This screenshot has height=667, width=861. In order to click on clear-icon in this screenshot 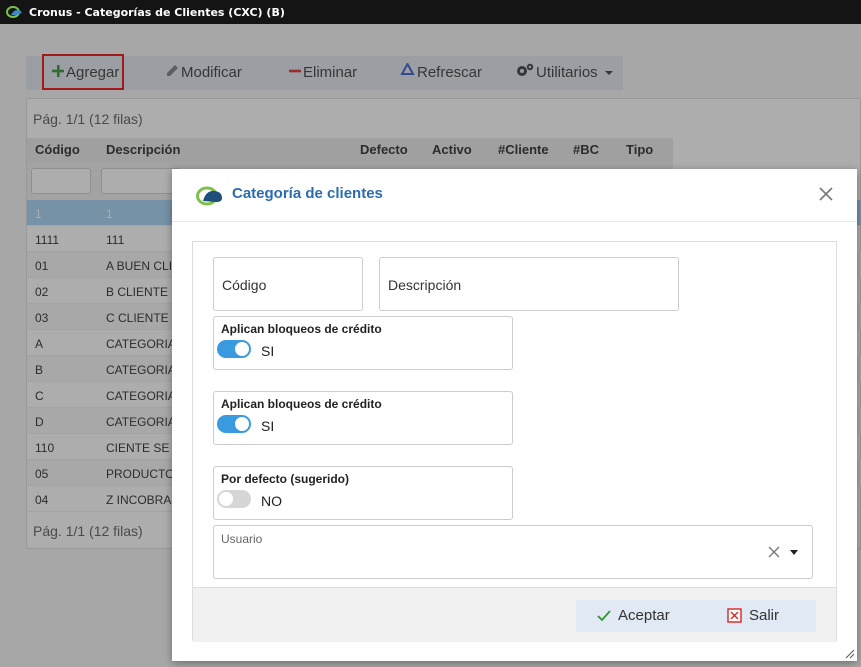, I will do `click(774, 552)`.